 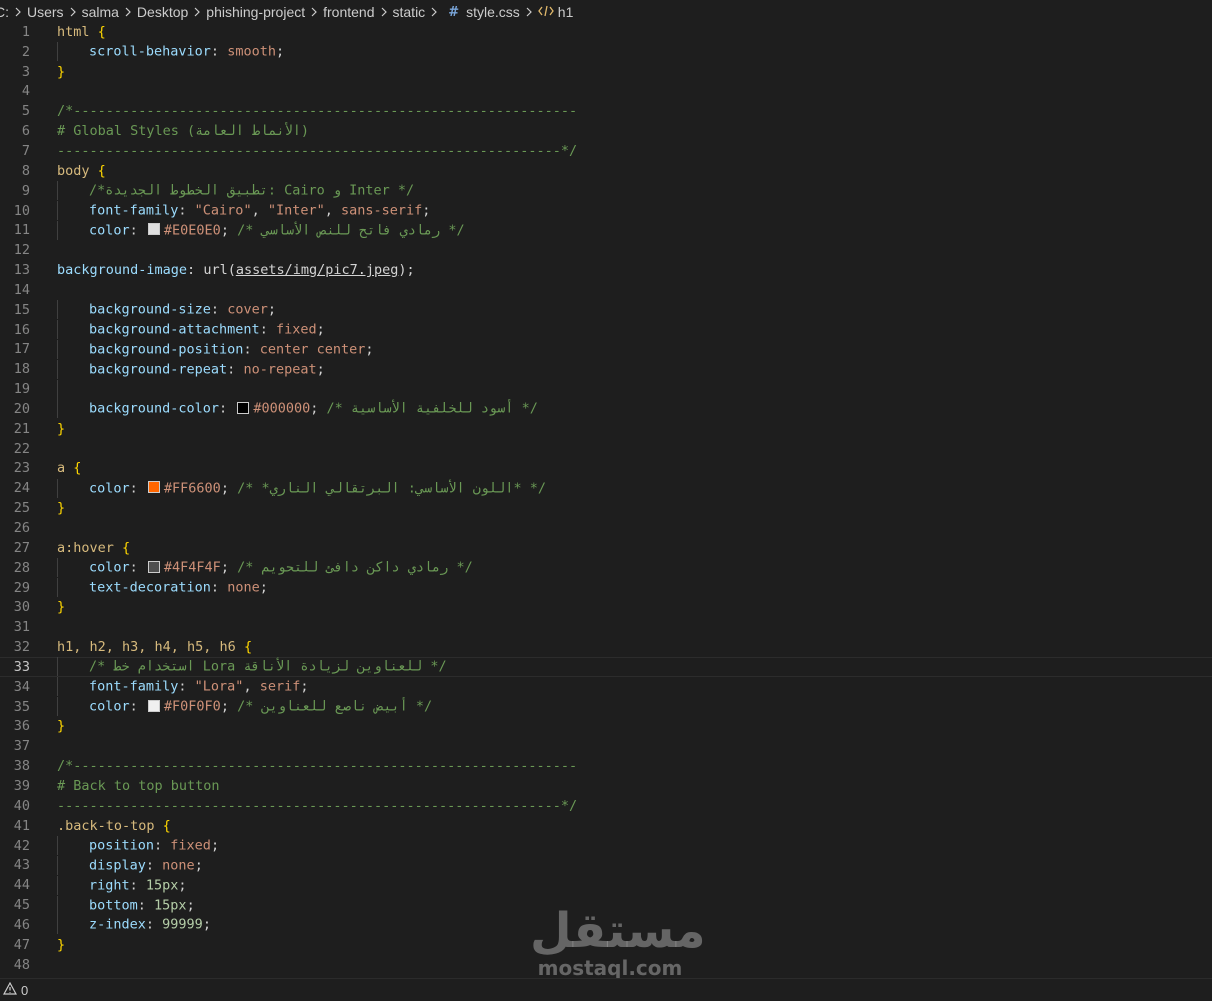 What do you see at coordinates (109, 885) in the screenshot?
I see `property: right` at bounding box center [109, 885].